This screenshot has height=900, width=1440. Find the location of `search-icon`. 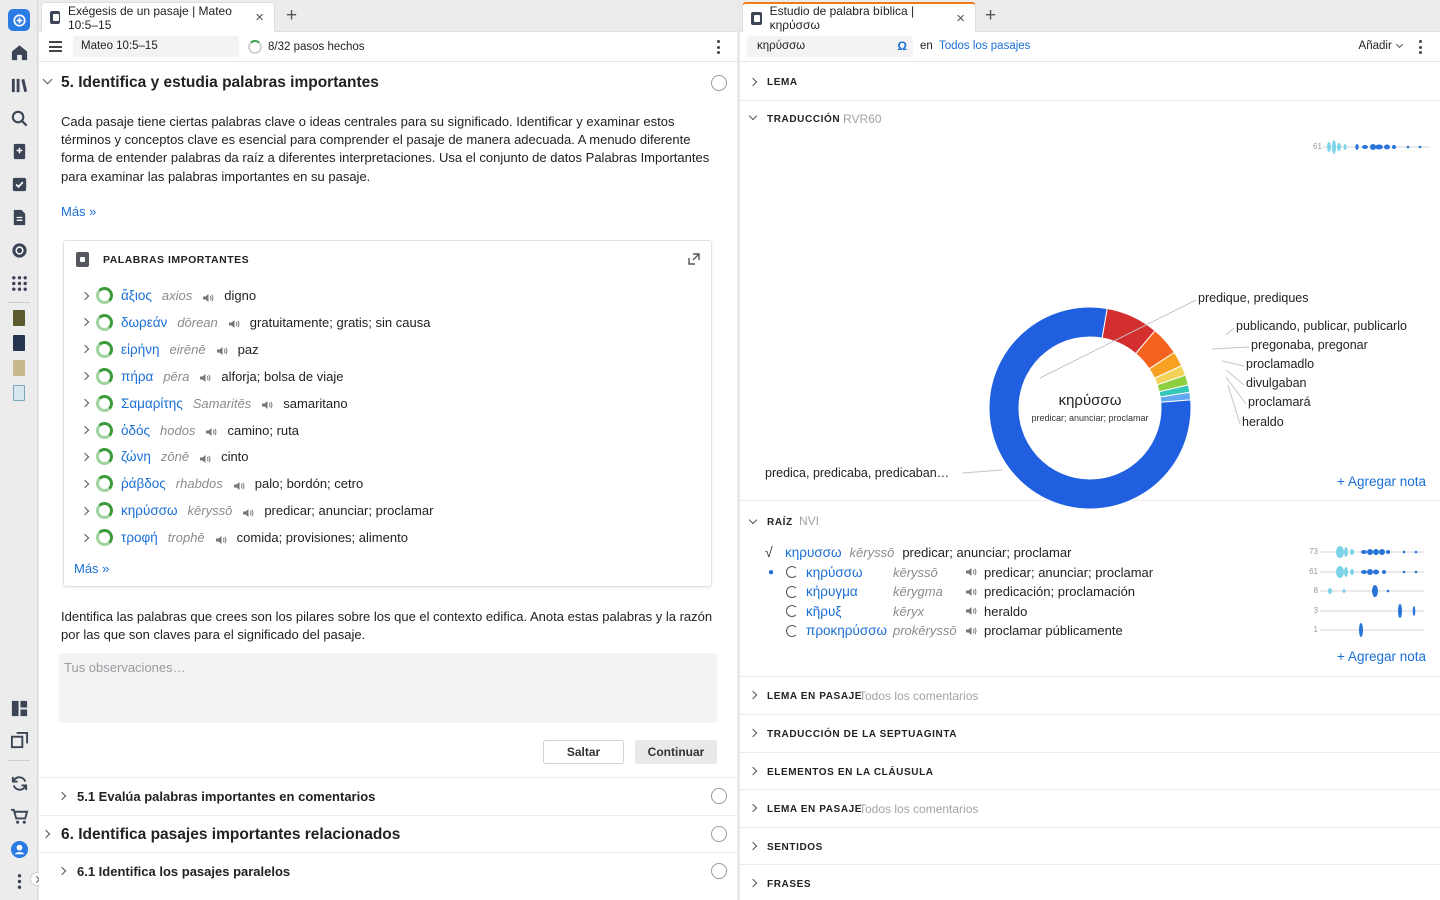

search-icon is located at coordinates (19, 118).